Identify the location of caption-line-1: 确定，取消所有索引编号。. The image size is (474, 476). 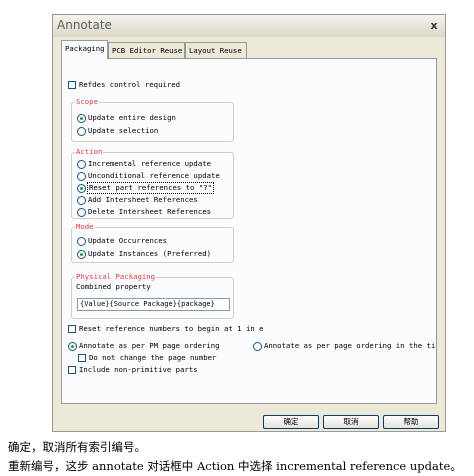
(77, 447).